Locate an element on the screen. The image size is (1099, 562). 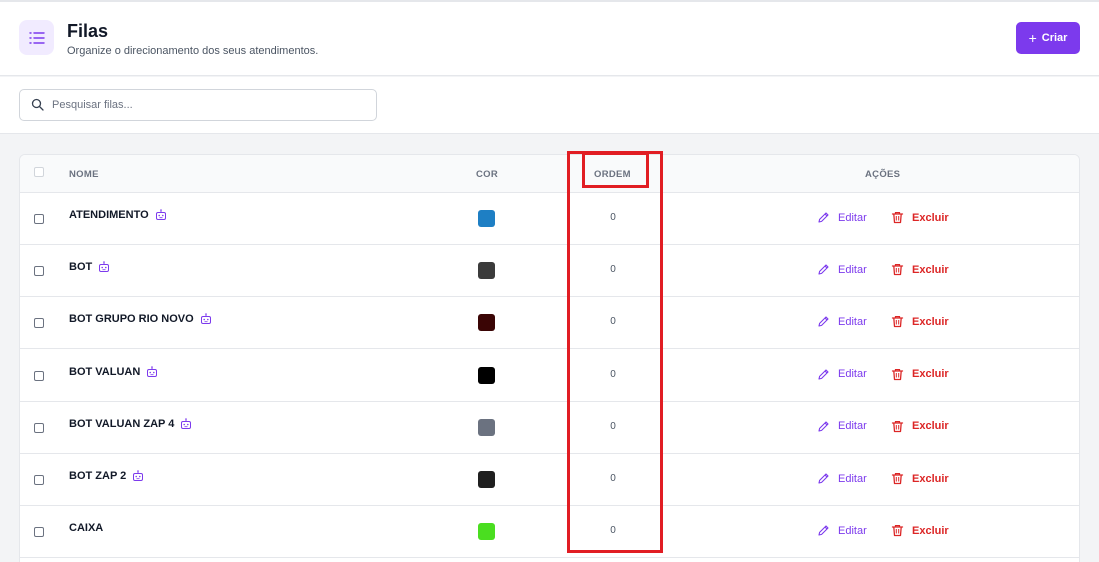
list-icon is located at coordinates (36, 37).